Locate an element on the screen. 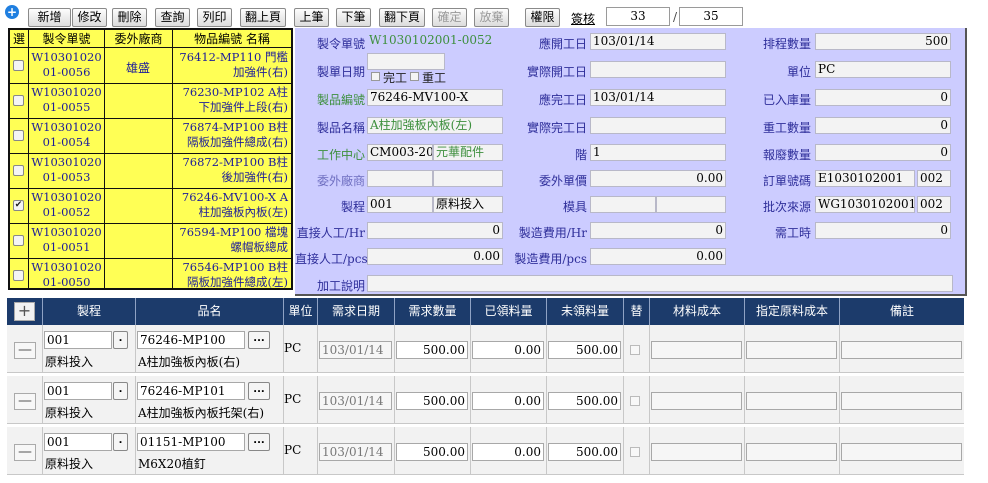  edit-button: 修改 is located at coordinates (89, 17).